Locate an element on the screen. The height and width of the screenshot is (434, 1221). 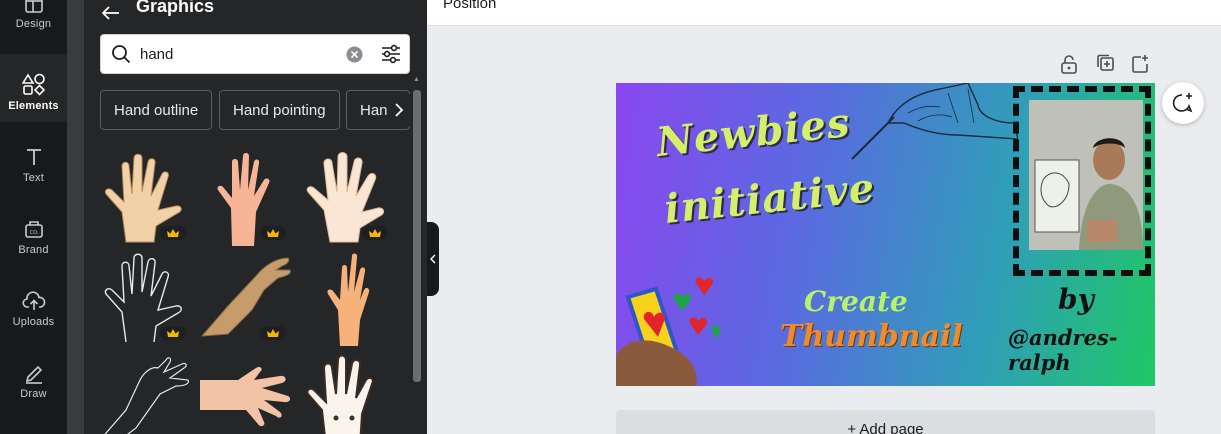
rail-label-uploads: Uploads is located at coordinates (33, 322).